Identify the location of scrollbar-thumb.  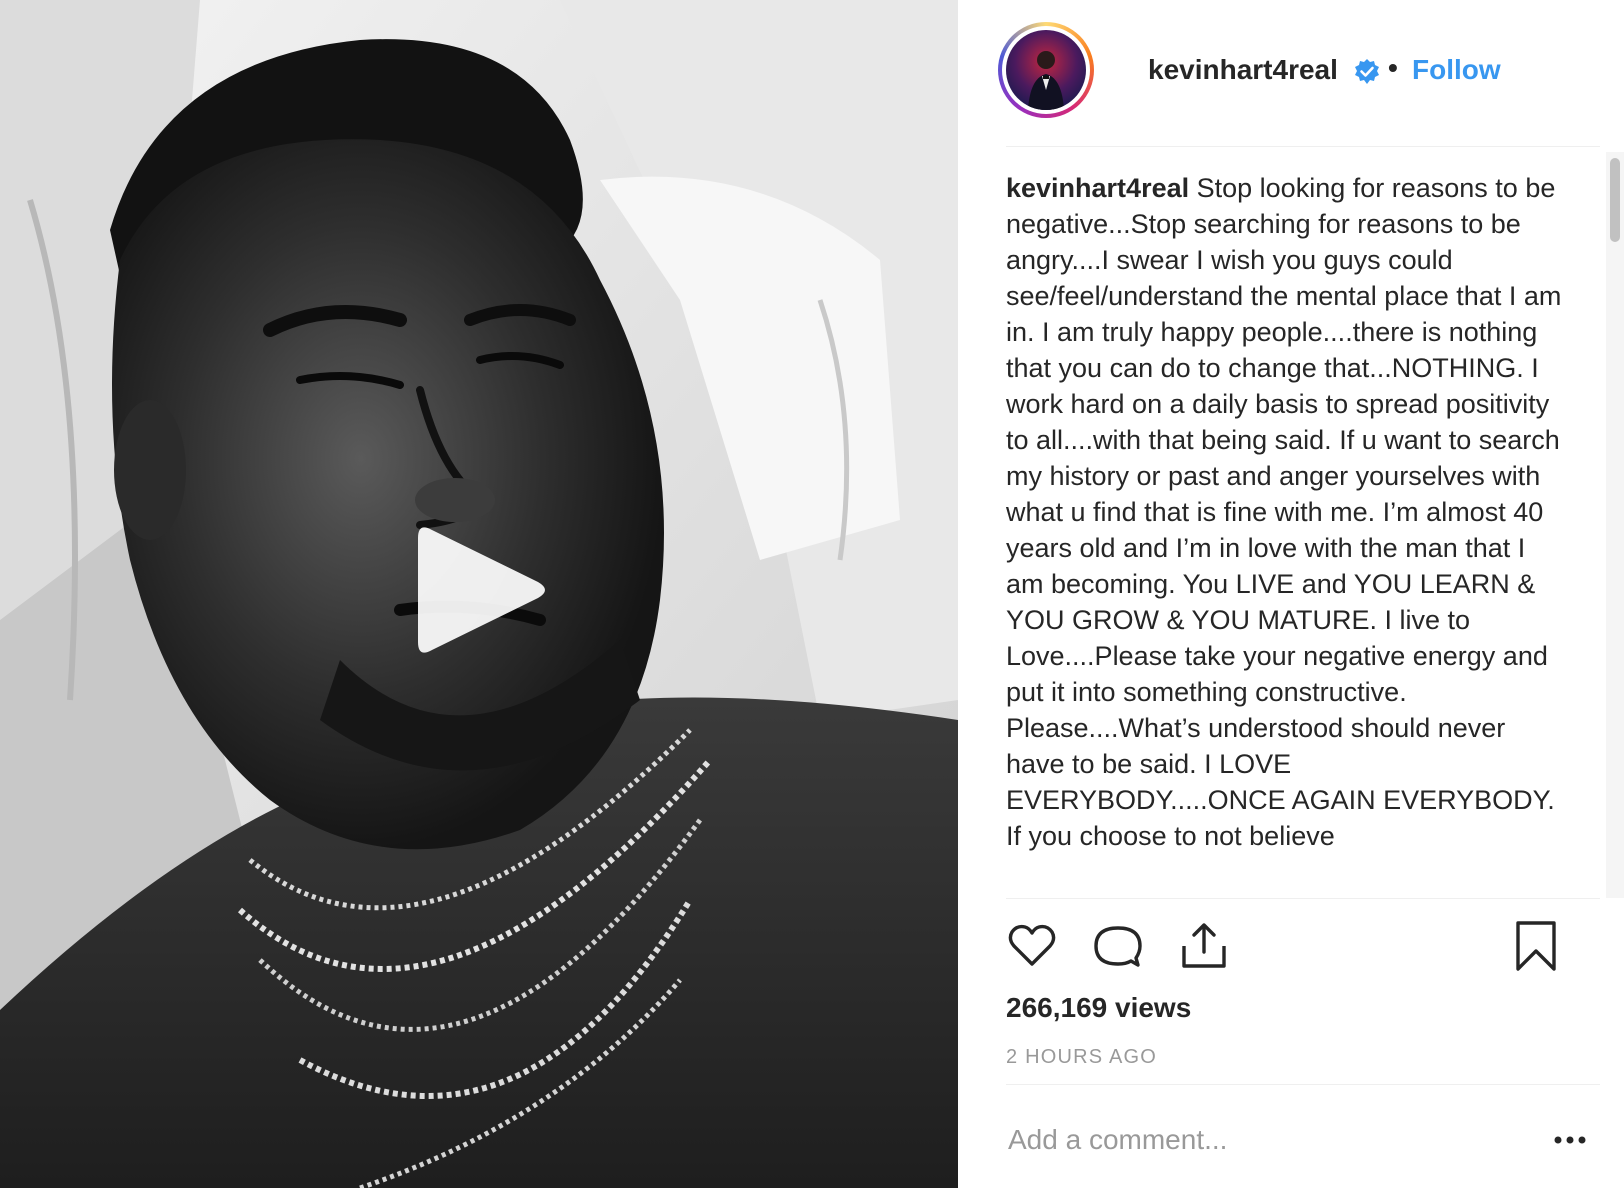
(1615, 200).